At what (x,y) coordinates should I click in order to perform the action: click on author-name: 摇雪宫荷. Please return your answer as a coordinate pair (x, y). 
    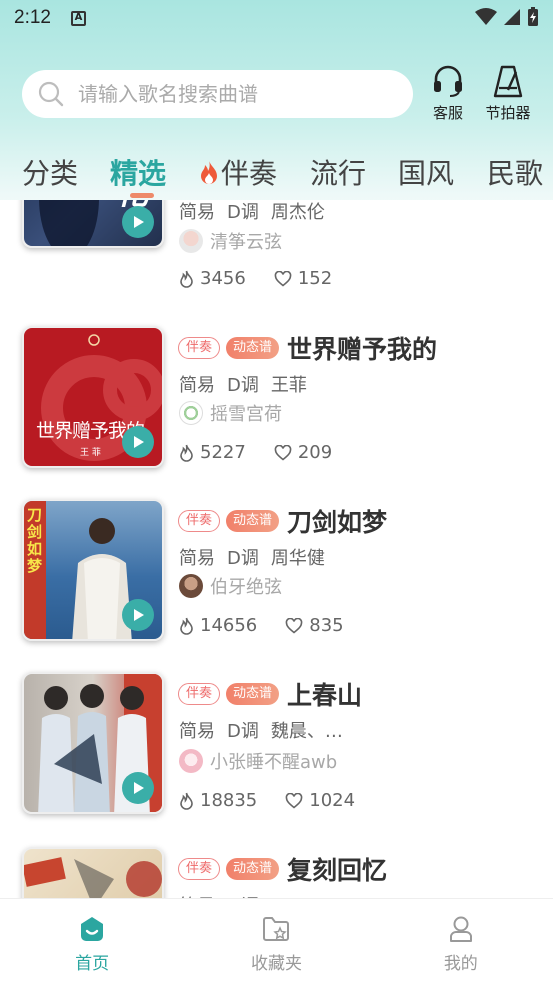
    Looking at the image, I should click on (246, 414).